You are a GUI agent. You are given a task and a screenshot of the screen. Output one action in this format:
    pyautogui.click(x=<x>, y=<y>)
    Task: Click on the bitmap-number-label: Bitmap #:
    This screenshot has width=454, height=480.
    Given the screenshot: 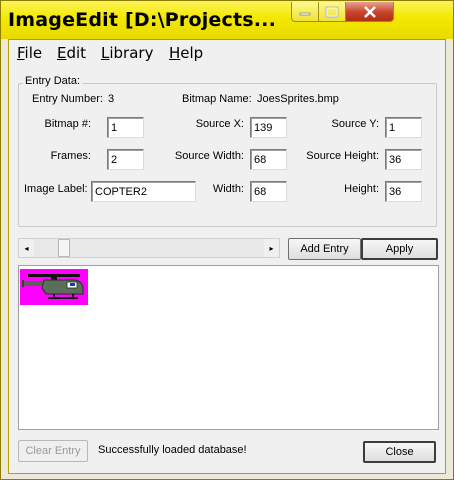 What is the action you would take?
    pyautogui.click(x=67, y=124)
    